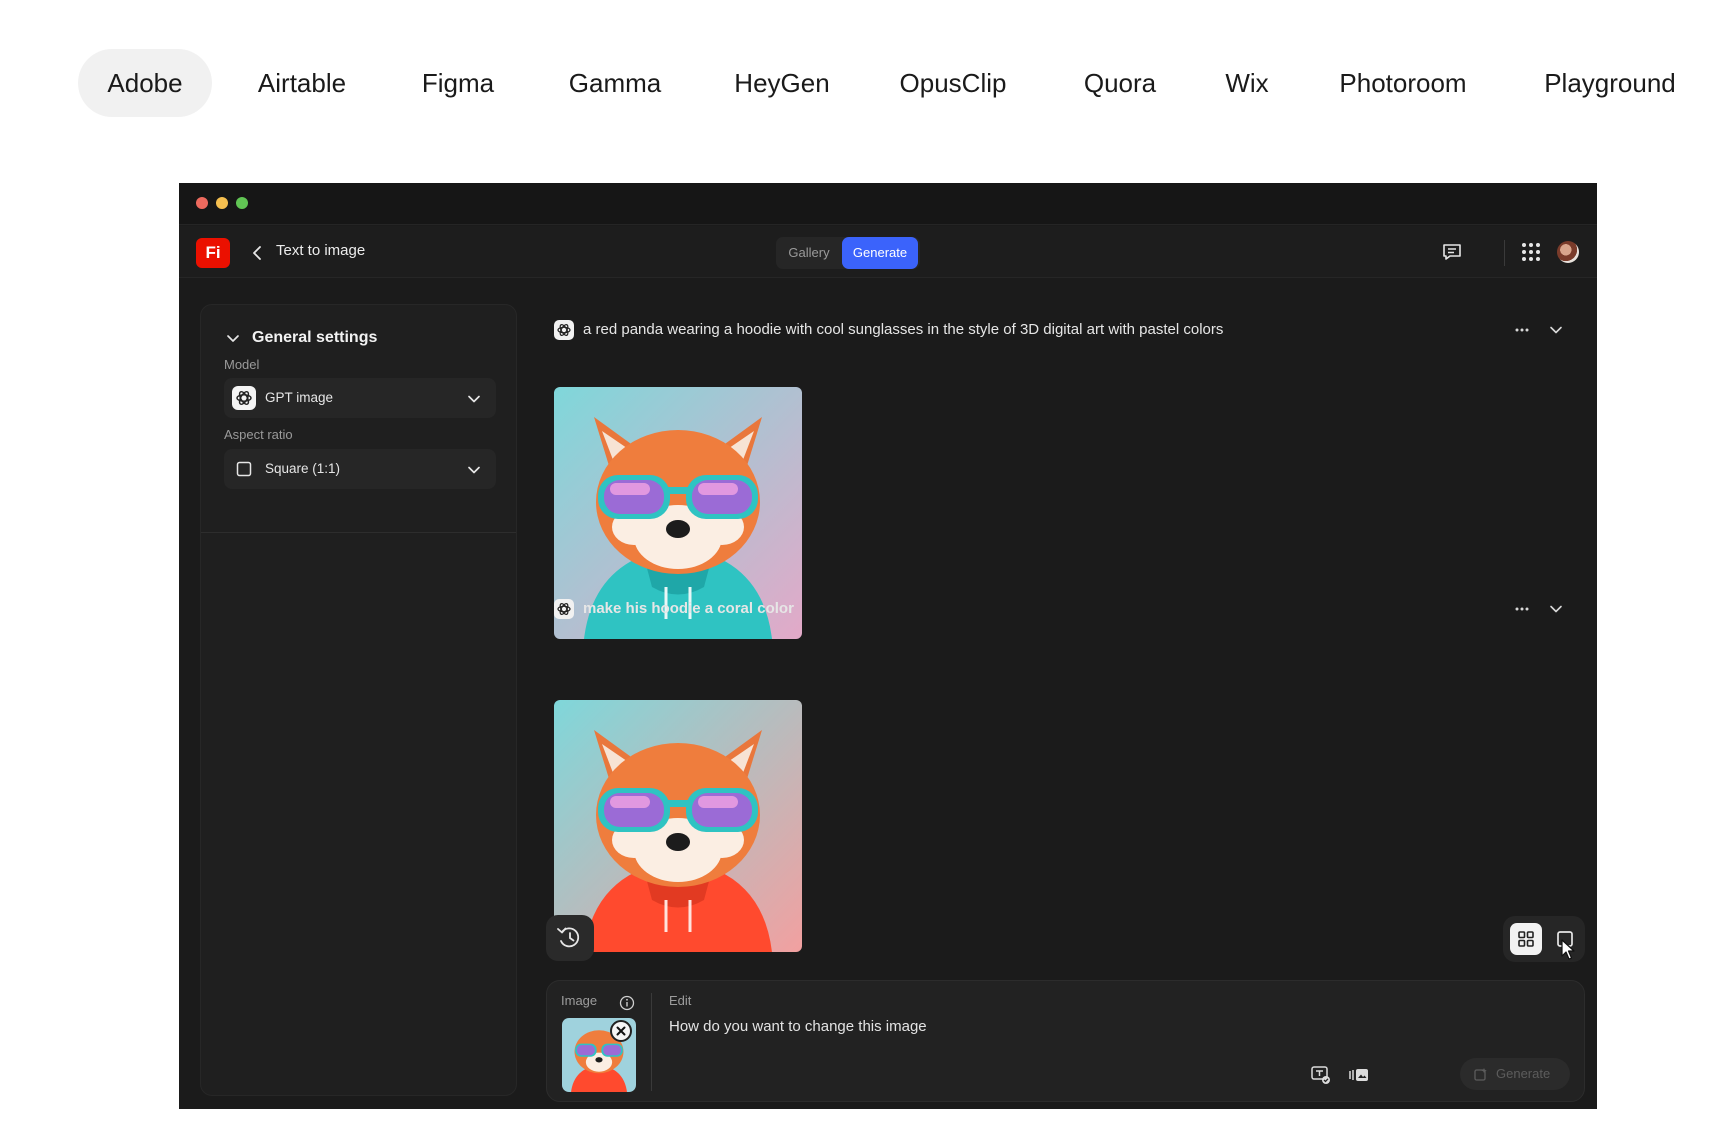  Describe the element at coordinates (358, 532) in the screenshot. I see `panel-divider` at that location.